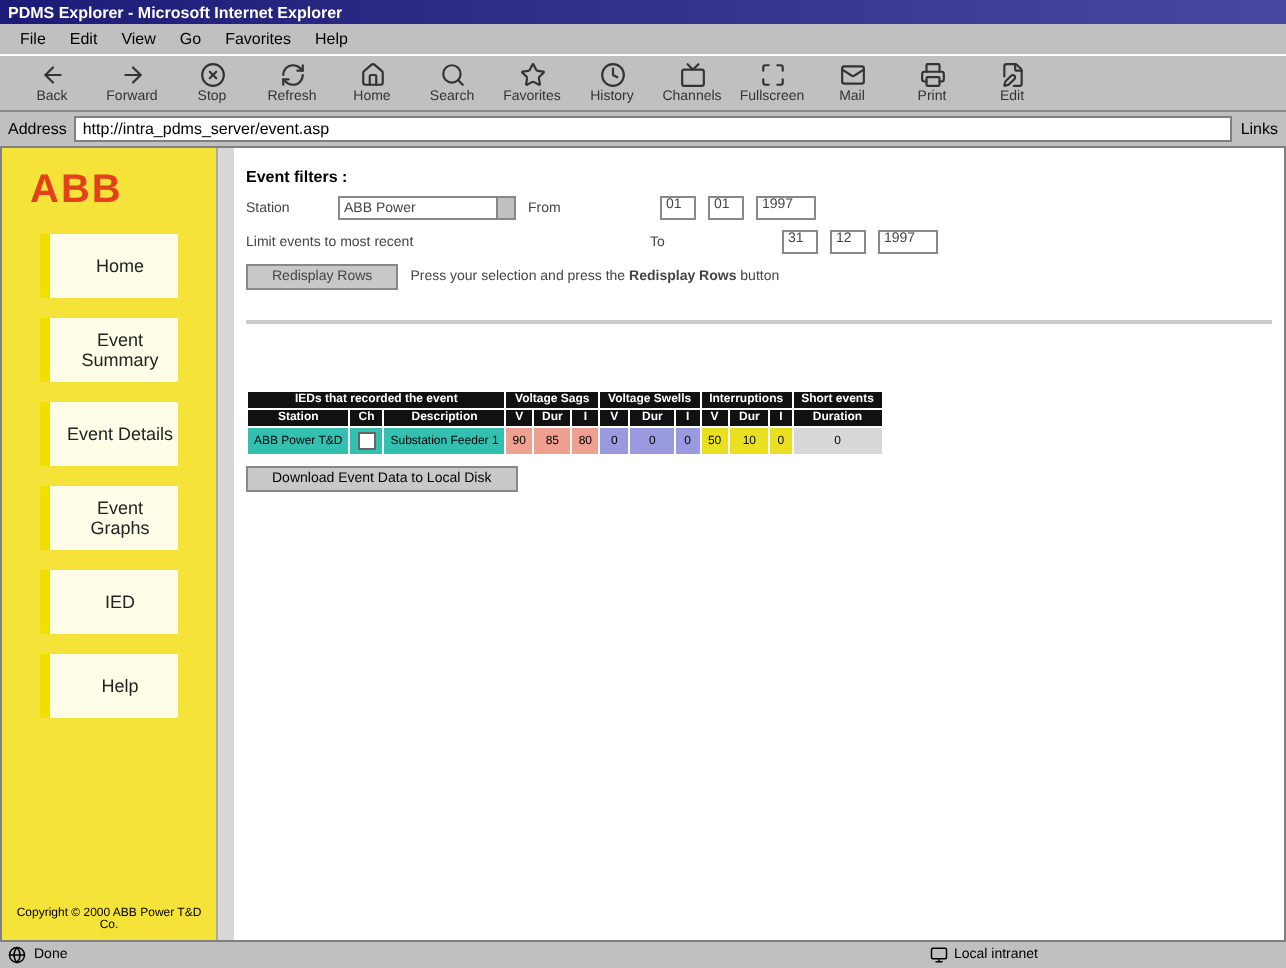 The width and height of the screenshot is (1286, 968). What do you see at coordinates (52, 75) in the screenshot?
I see `back-arrow-icon` at bounding box center [52, 75].